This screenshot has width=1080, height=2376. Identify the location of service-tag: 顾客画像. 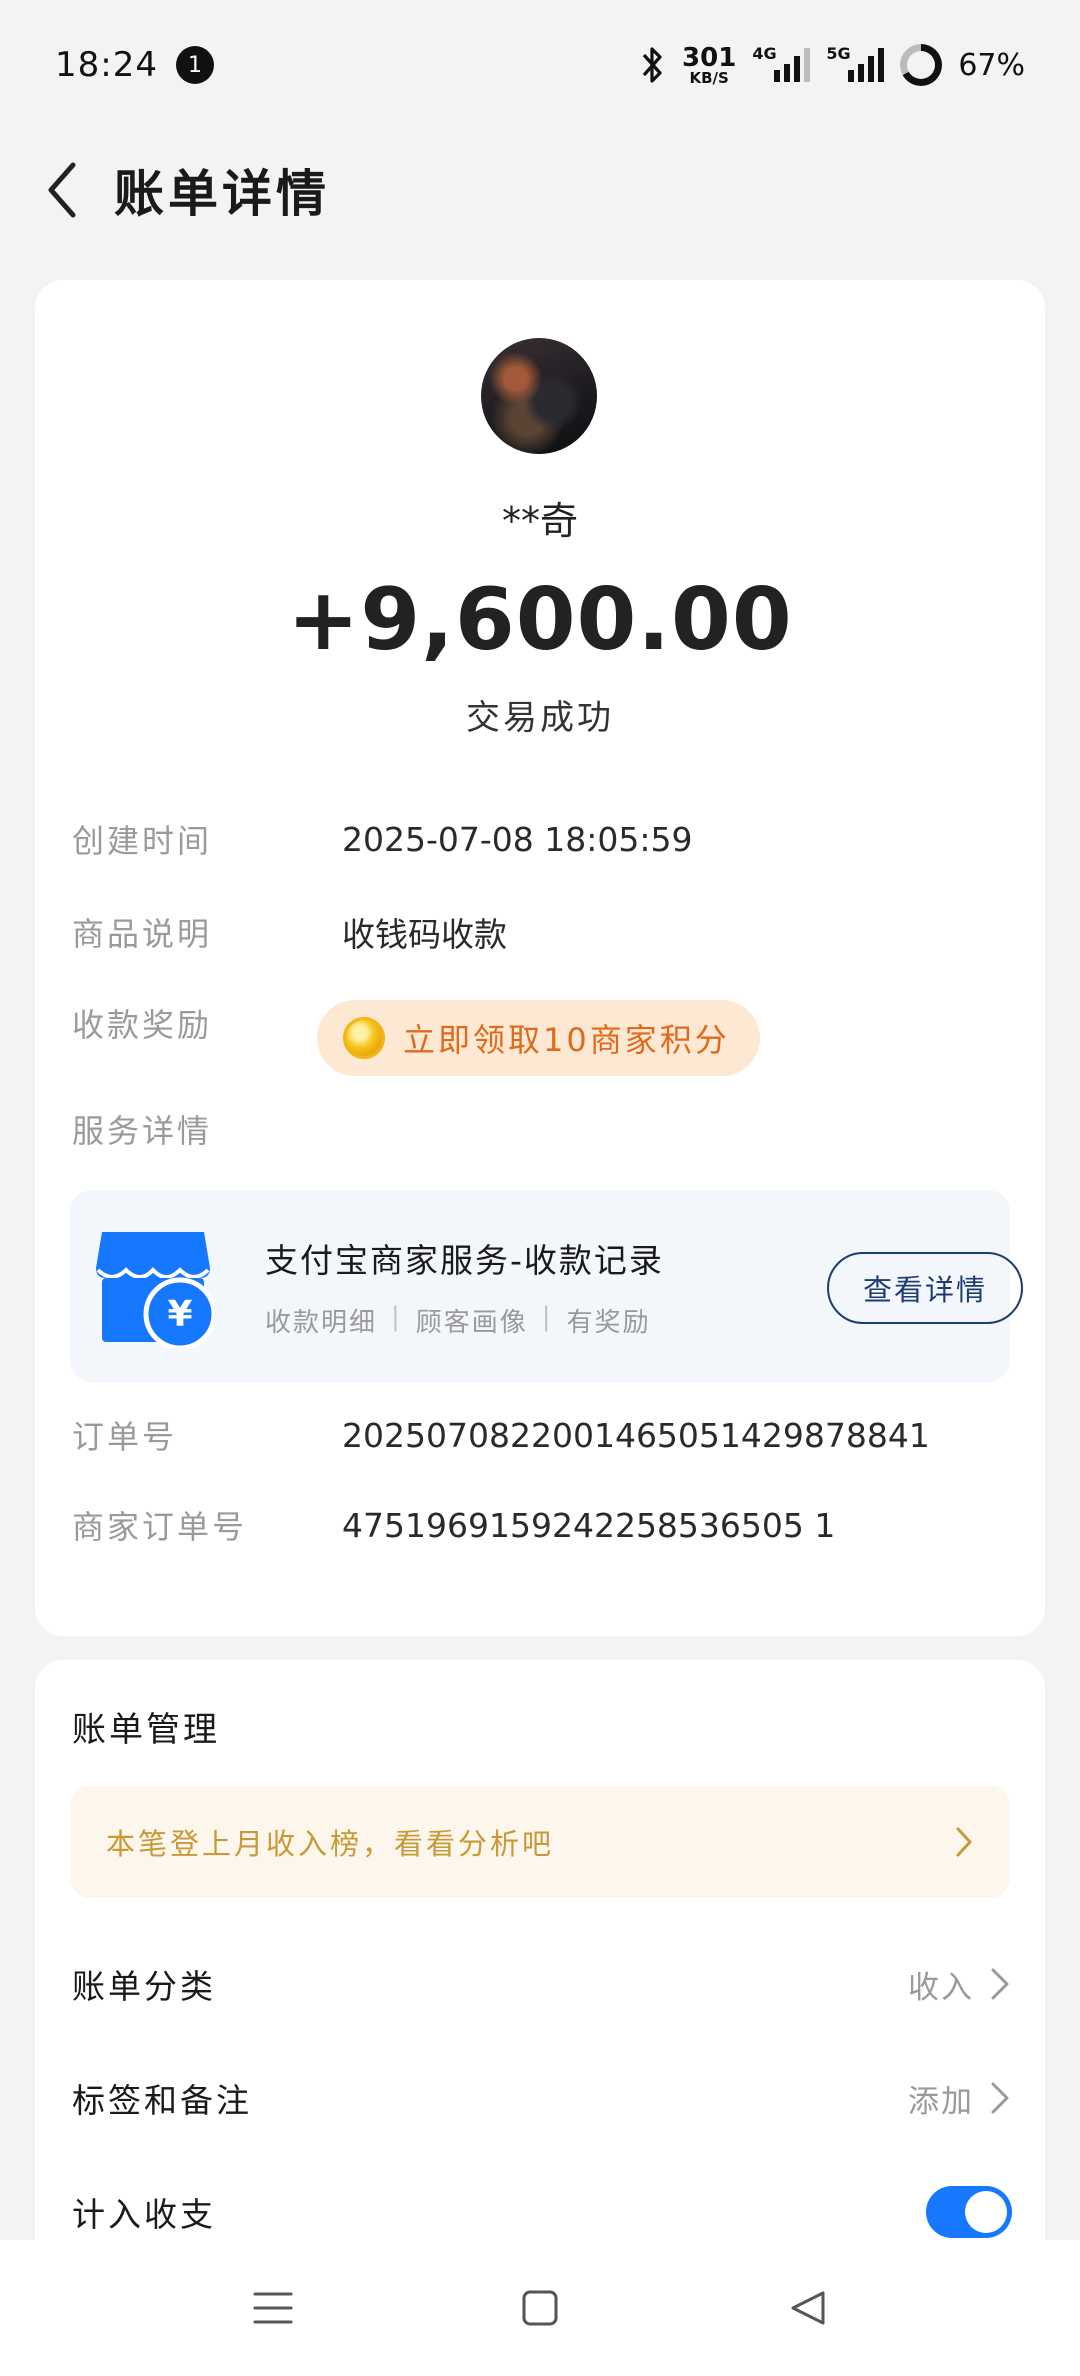
(471, 1323).